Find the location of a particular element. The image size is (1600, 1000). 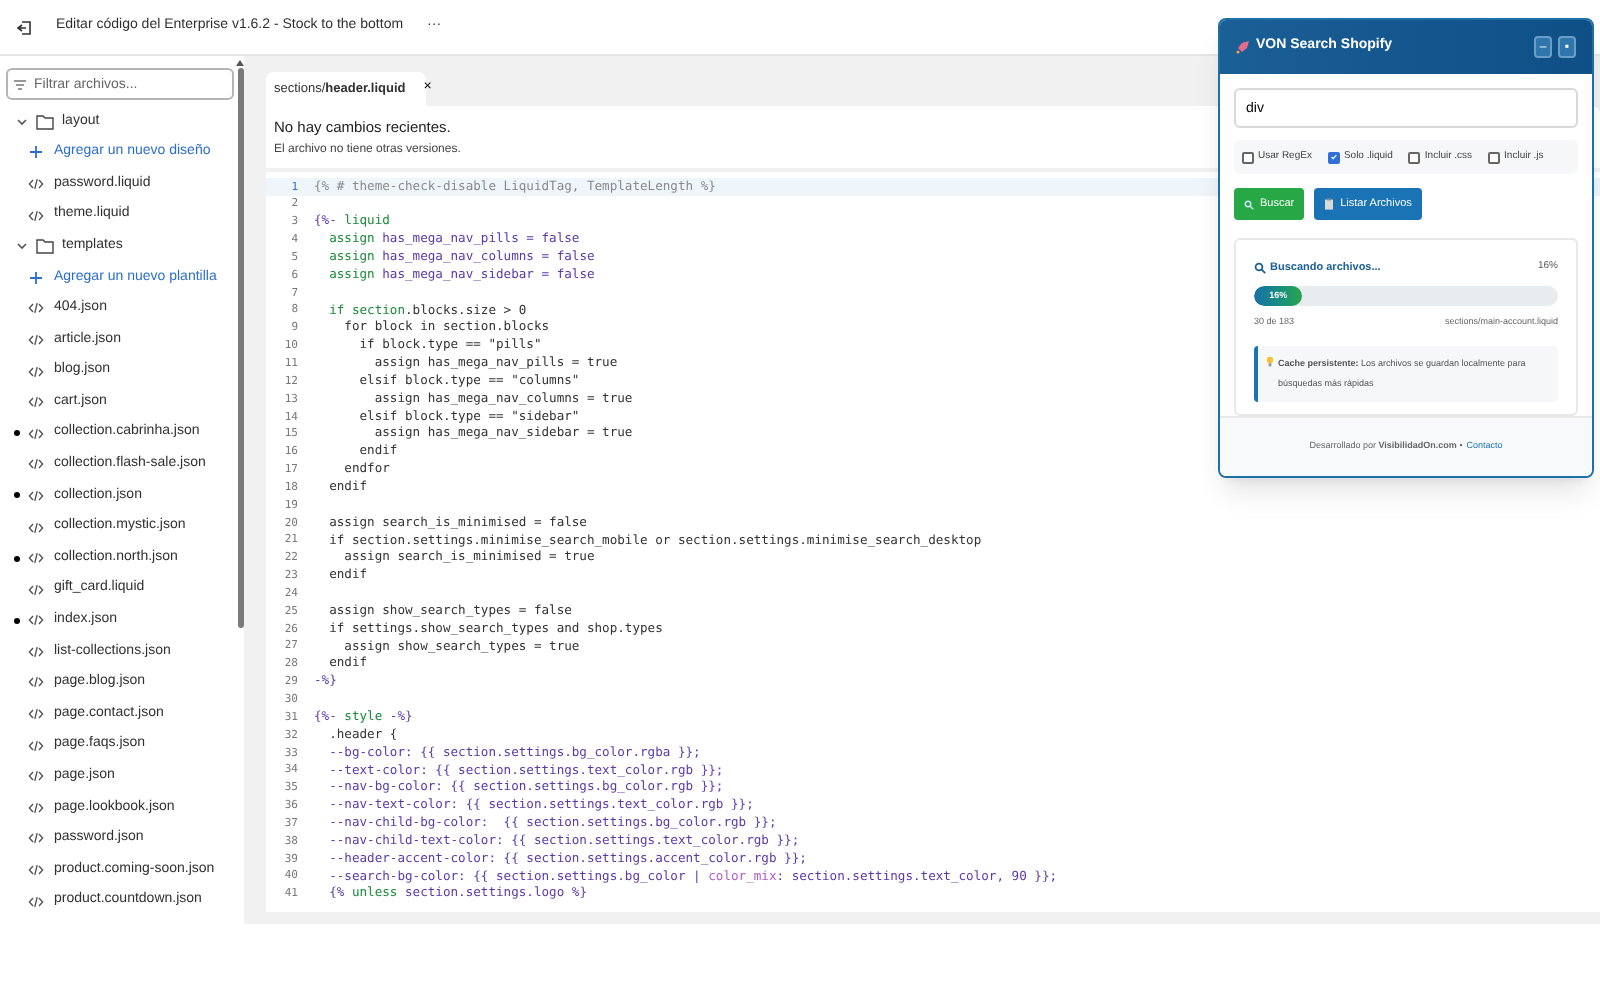

exit-icon is located at coordinates (24, 27).